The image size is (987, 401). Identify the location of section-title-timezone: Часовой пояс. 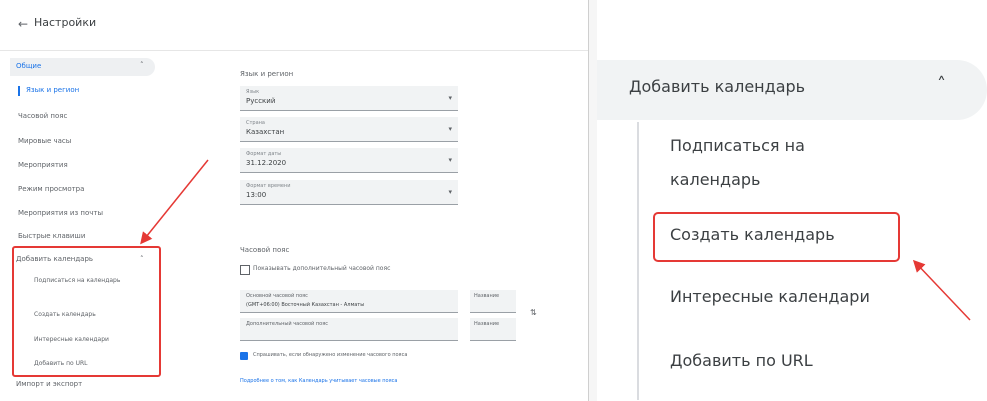
(265, 250).